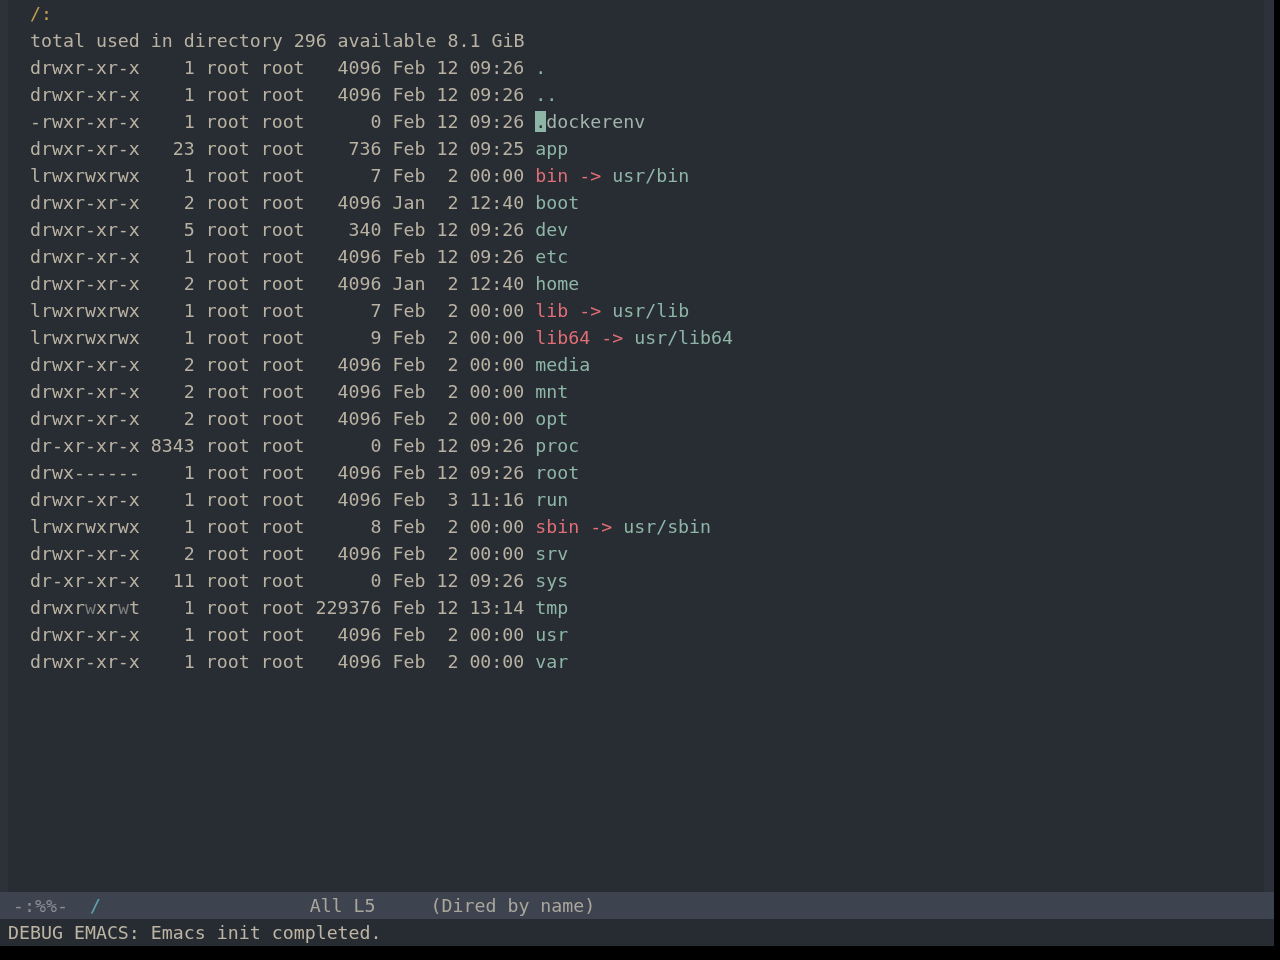  What do you see at coordinates (195, 933) in the screenshot?
I see `echo-message: DEBUG EMACS: Emacs init completed.` at bounding box center [195, 933].